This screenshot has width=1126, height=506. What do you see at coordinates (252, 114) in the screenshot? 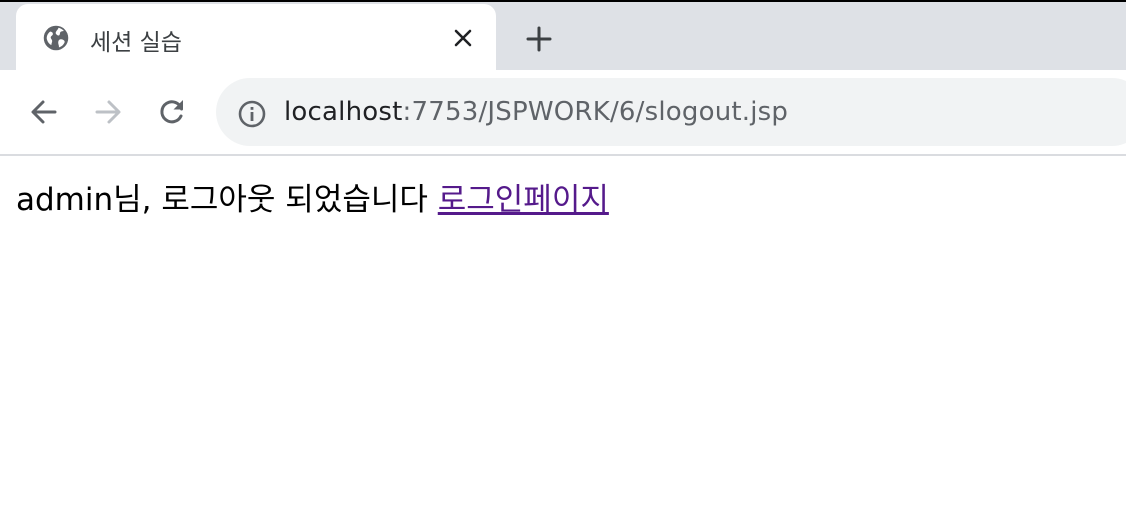
I see `info-icon` at bounding box center [252, 114].